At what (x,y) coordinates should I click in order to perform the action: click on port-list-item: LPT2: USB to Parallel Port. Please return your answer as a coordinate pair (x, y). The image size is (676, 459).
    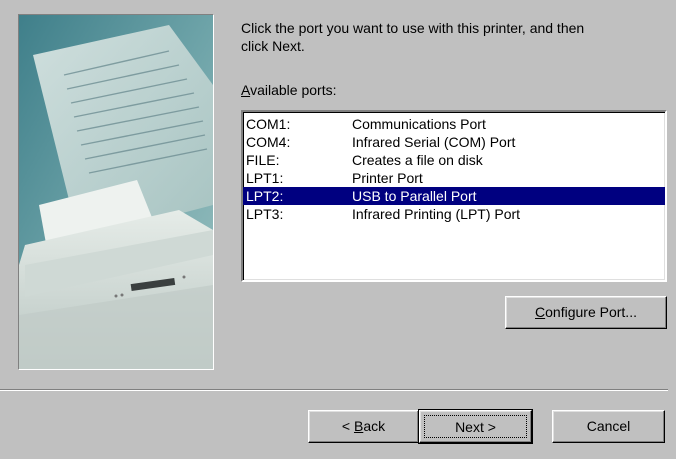
    Looking at the image, I should click on (454, 196).